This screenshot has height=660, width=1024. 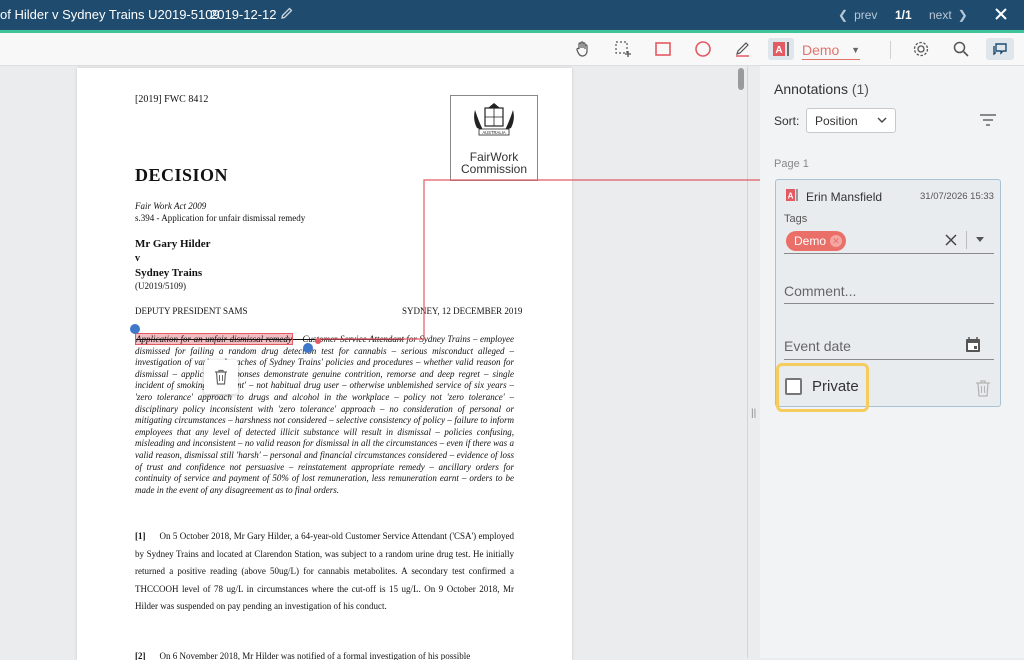 What do you see at coordinates (308, 348) in the screenshot?
I see `selection-handle-end` at bounding box center [308, 348].